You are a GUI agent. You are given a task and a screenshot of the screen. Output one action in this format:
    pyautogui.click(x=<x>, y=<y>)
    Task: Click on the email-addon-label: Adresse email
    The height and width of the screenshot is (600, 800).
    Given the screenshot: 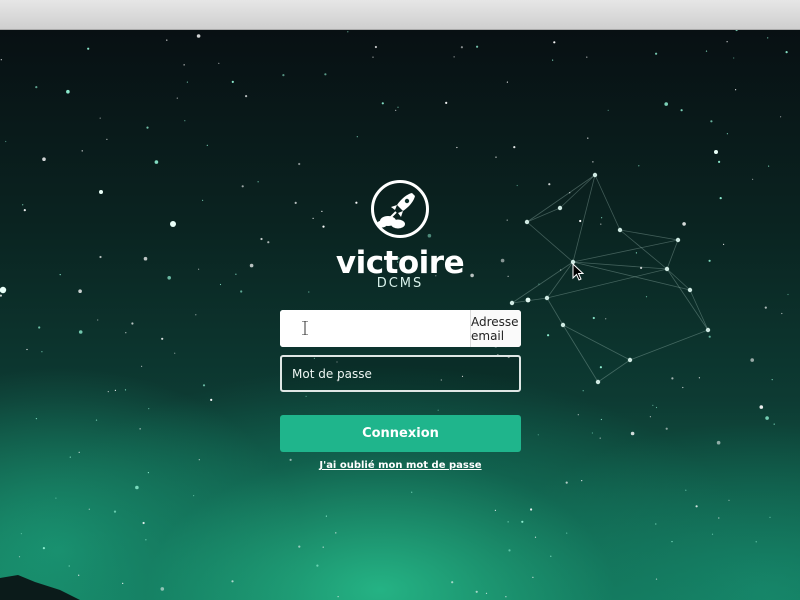 What is the action you would take?
    pyautogui.click(x=495, y=328)
    